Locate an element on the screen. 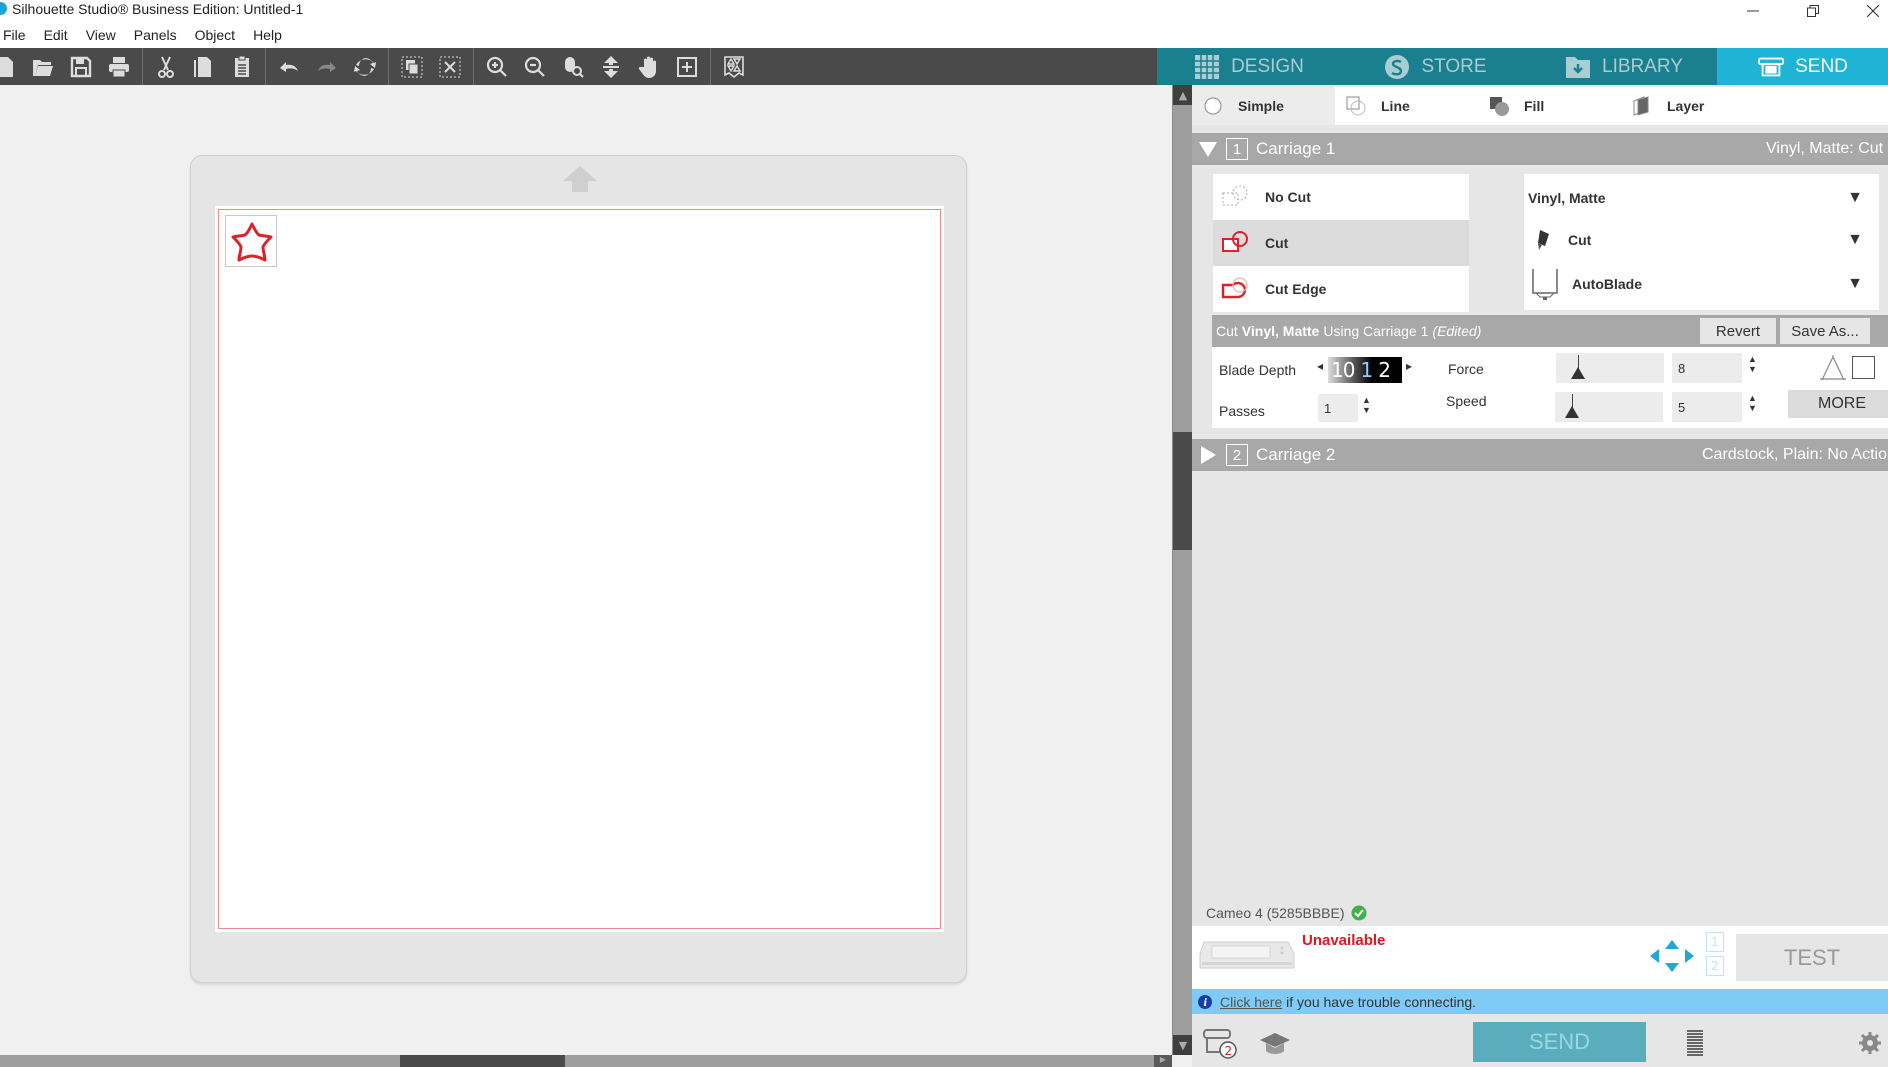  undo-button is located at coordinates (289, 67).